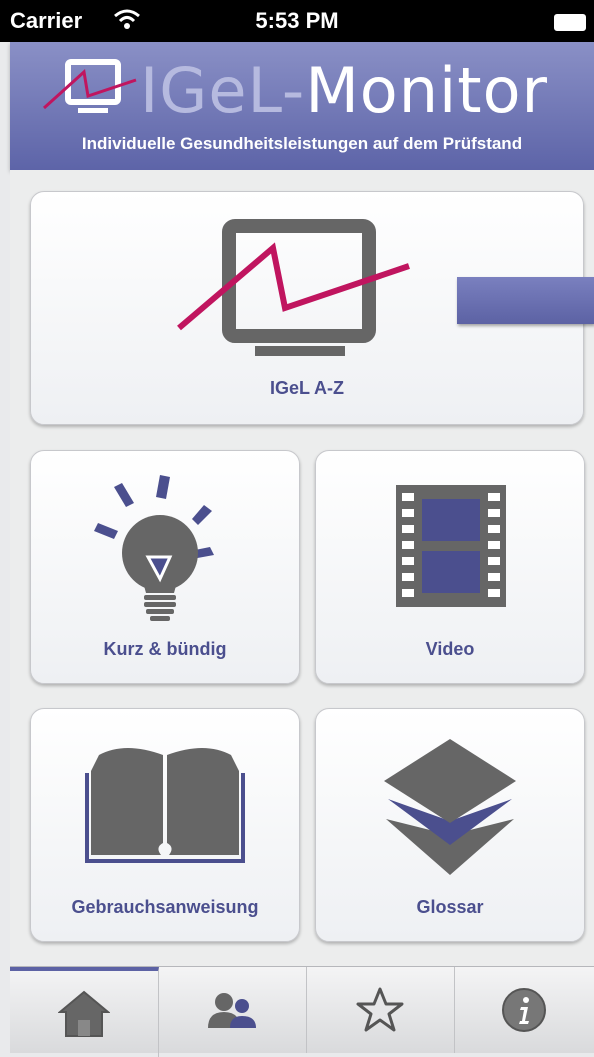  I want to click on tab-bar, so click(302, 1011).